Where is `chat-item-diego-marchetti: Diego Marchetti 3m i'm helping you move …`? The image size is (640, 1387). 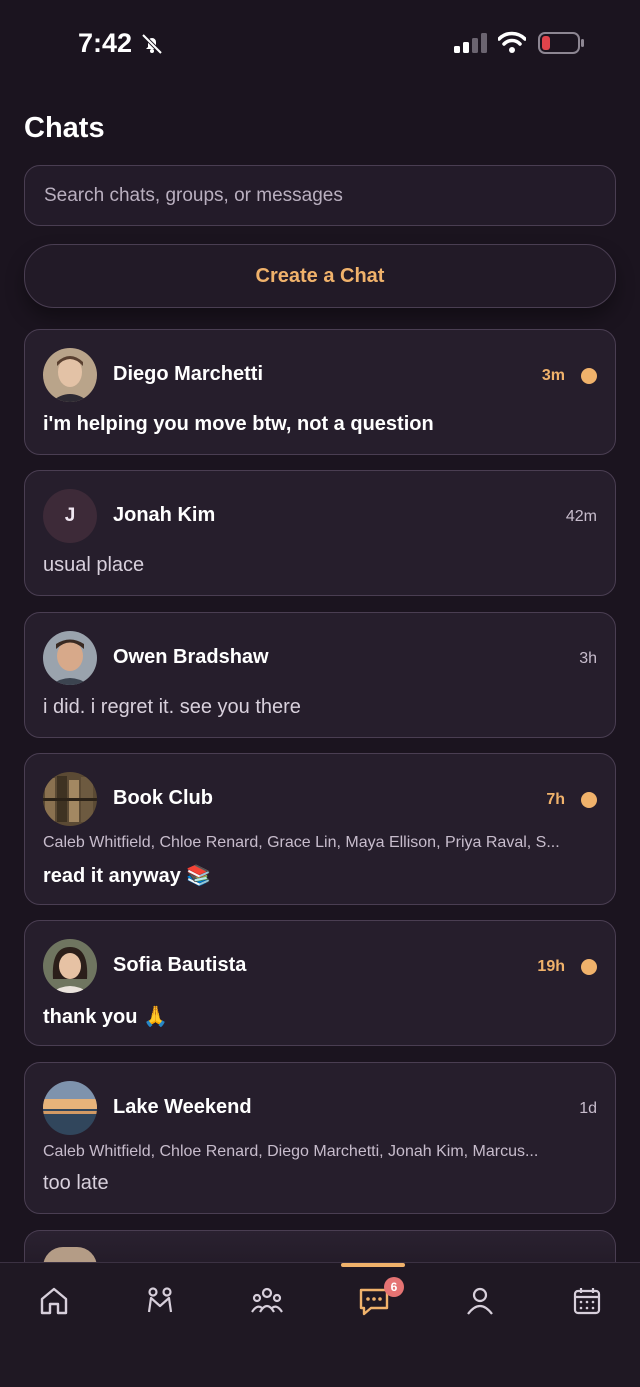
chat-item-diego-marchetti: Diego Marchetti 3m i'm helping you move … is located at coordinates (320, 392).